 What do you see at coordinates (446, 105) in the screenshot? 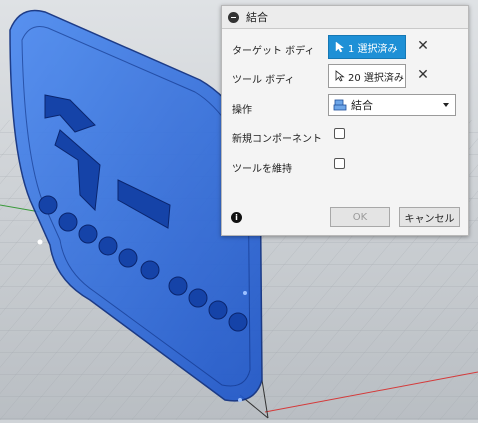
I see `chevron-down-icon` at bounding box center [446, 105].